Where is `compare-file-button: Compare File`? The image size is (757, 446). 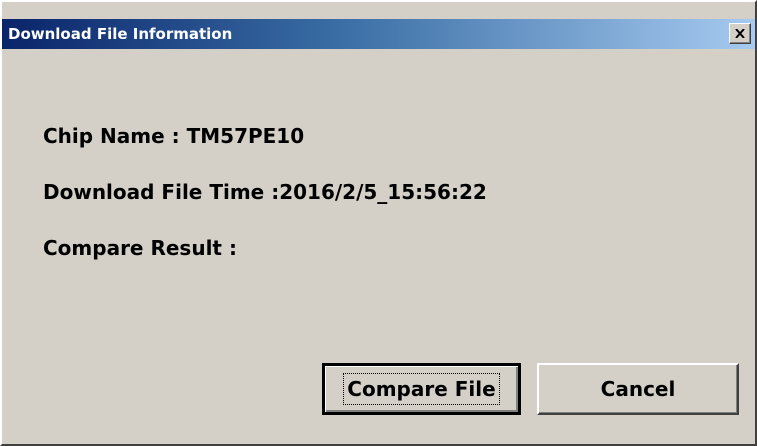 compare-file-button: Compare File is located at coordinates (421, 389).